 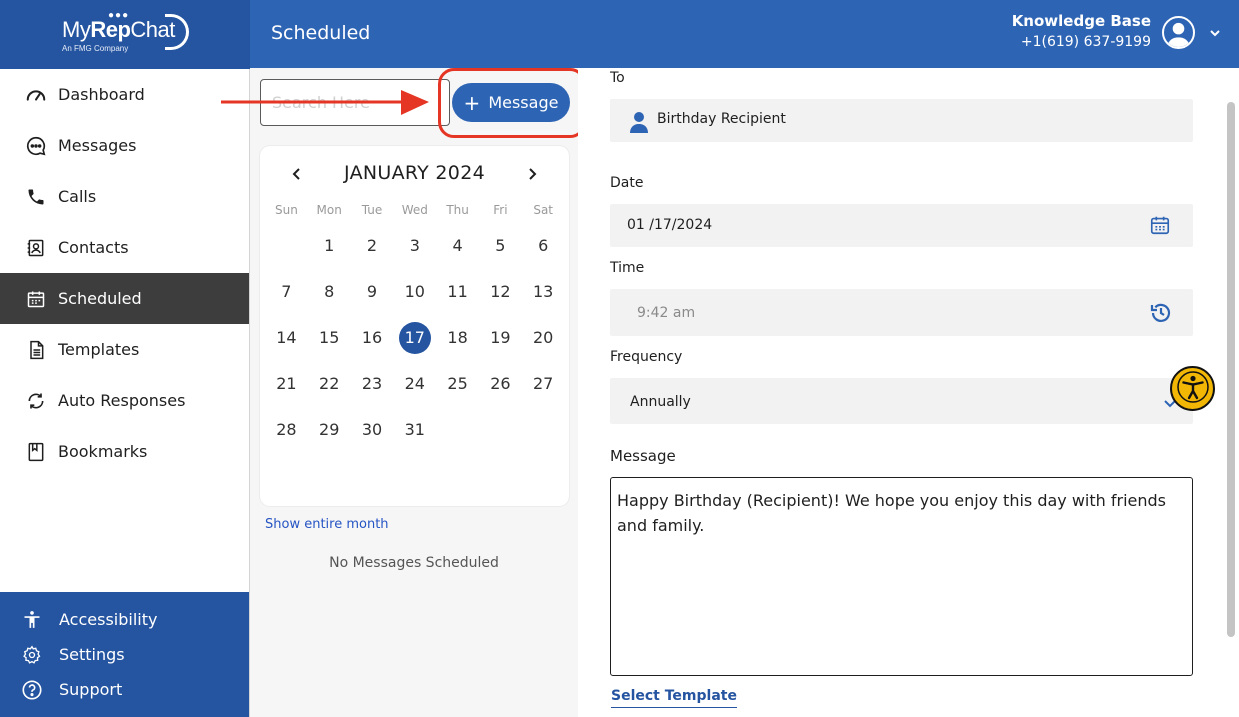 What do you see at coordinates (901, 225) in the screenshot?
I see `date-field: 01 /17/2024` at bounding box center [901, 225].